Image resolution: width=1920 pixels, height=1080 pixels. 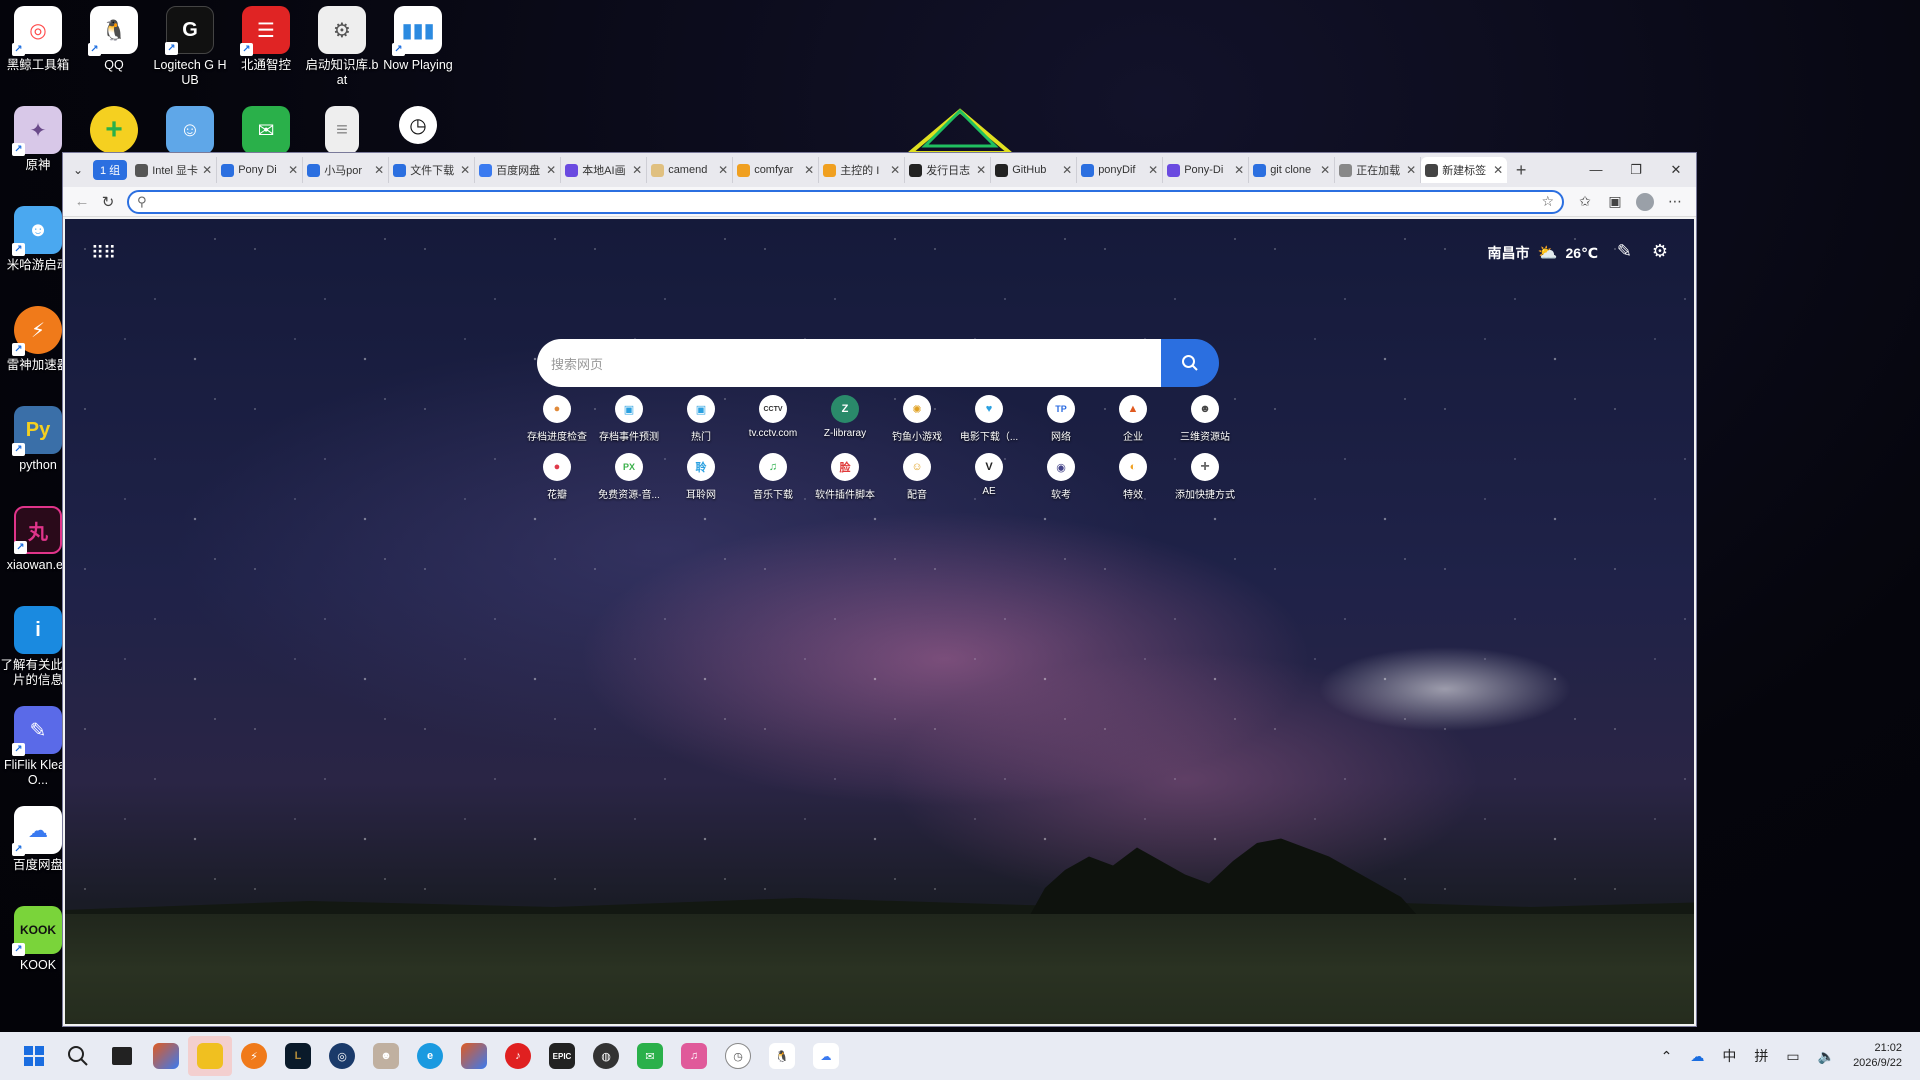 What do you see at coordinates (78, 1056) in the screenshot?
I see `taskbar-search` at bounding box center [78, 1056].